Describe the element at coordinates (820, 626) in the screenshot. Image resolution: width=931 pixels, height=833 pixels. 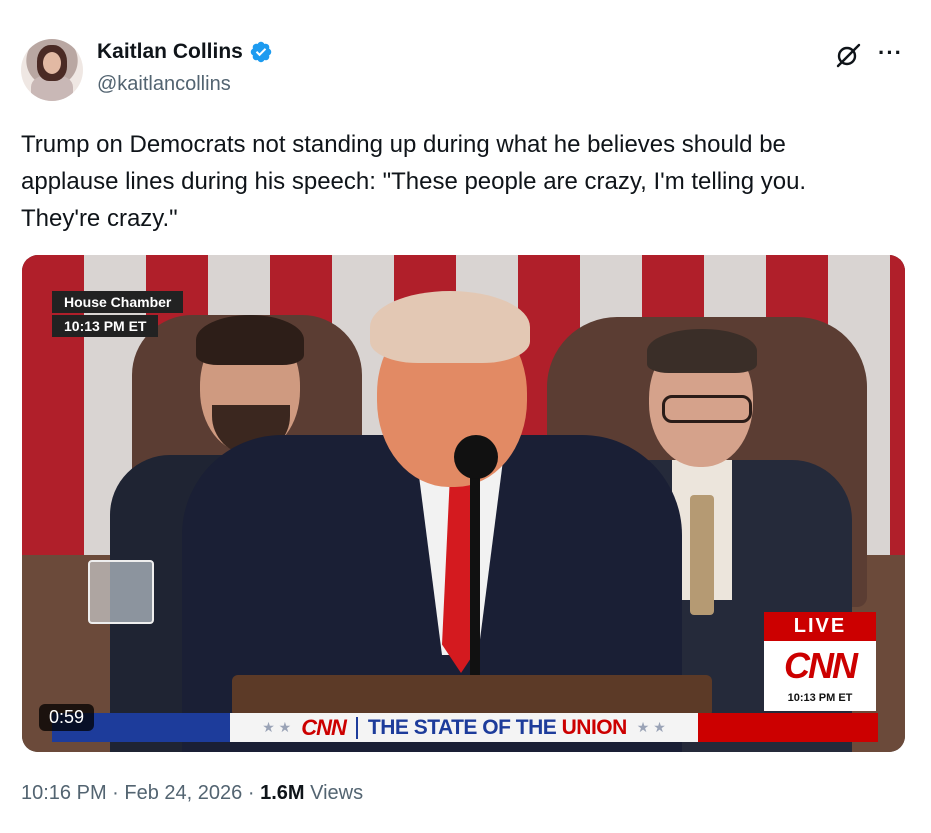
I see `live-badge: LIVE` at that location.